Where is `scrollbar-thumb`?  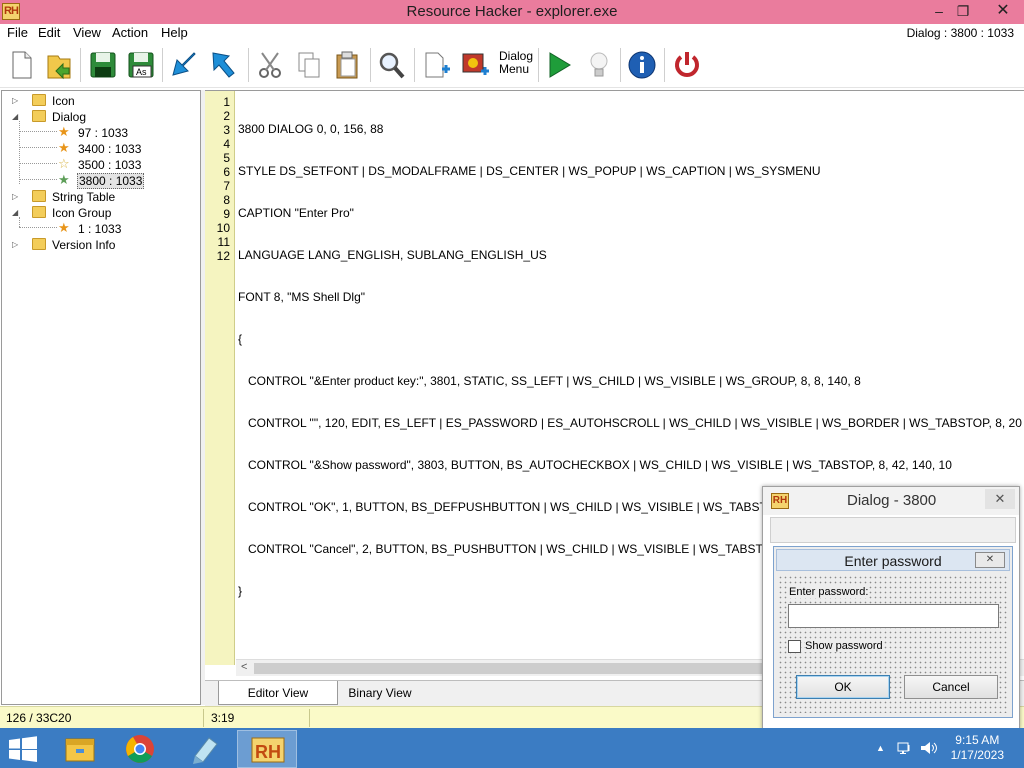
scrollbar-thumb is located at coordinates (509, 668).